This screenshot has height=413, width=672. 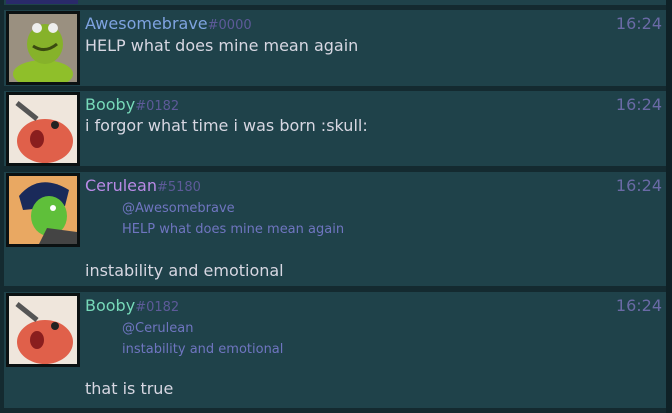 I want to click on message-text: i forgor what time i was born :skull:, so click(x=226, y=125).